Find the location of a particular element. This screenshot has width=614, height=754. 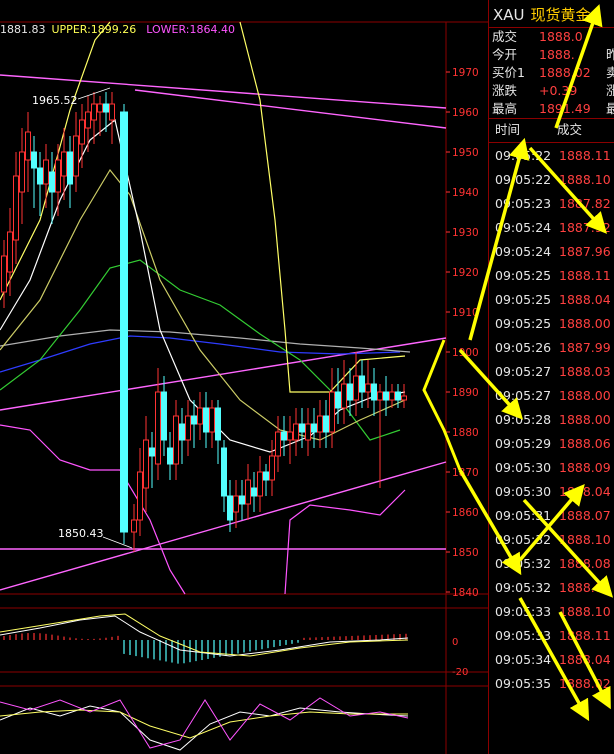

tick-price: 1887.96 is located at coordinates (585, 251).